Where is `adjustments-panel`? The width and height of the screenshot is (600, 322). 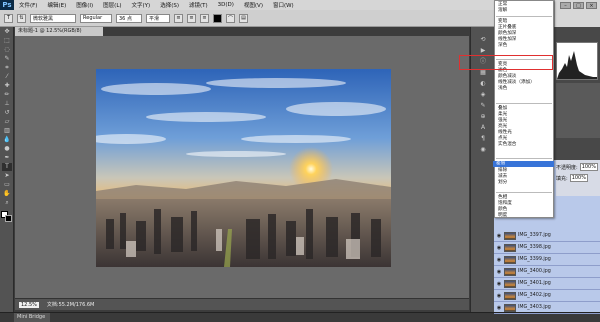 adjustments-panel is located at coordinates (578, 110).